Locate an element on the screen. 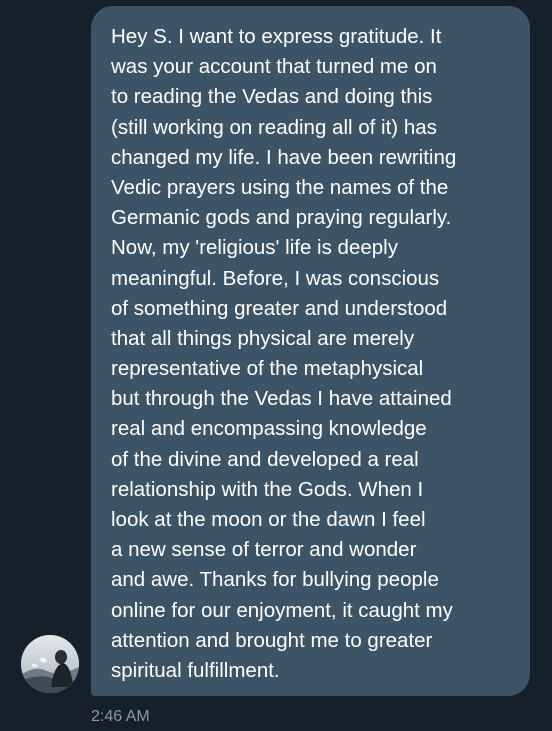 The height and width of the screenshot is (731, 552). message-line: Hey S. I want to express gratitude. It is located at coordinates (276, 36).